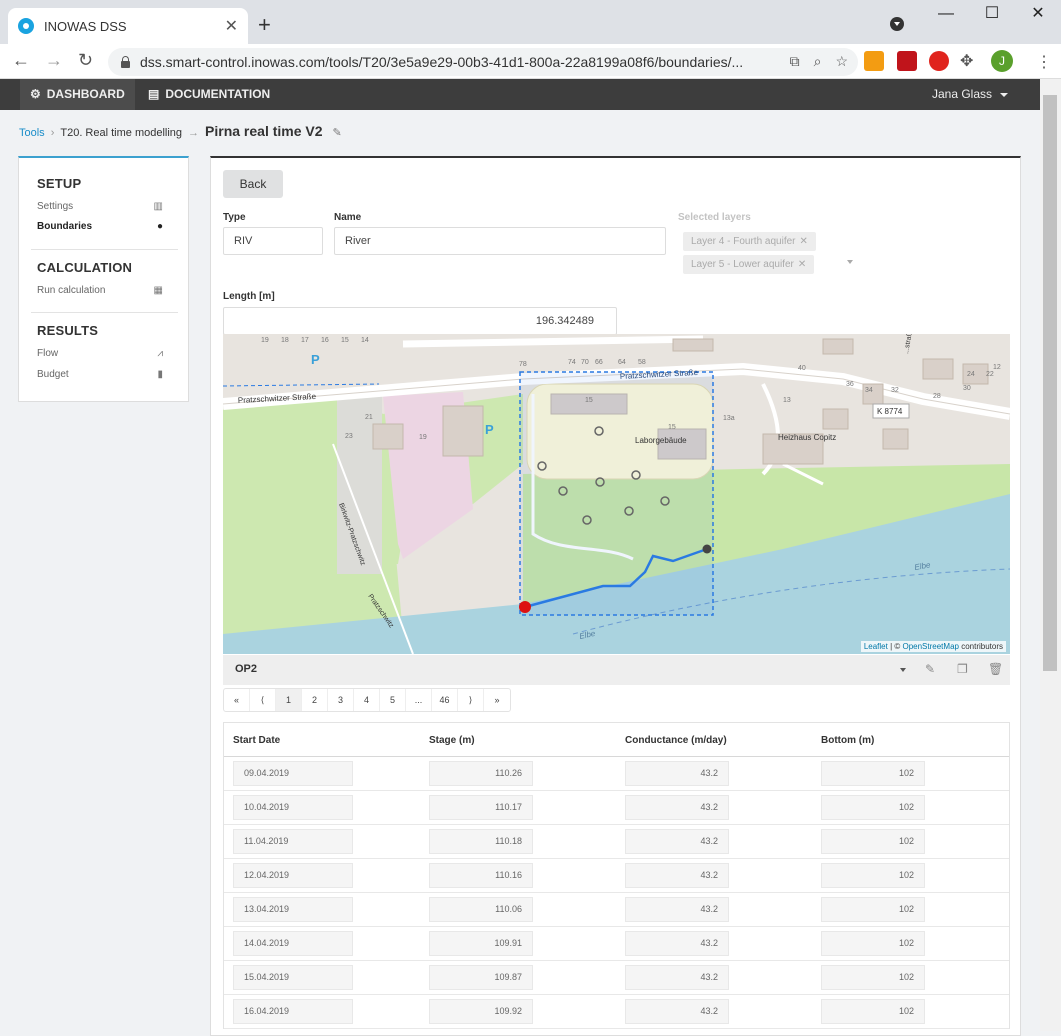 Image resolution: width=1061 pixels, height=1036 pixels. Describe the element at coordinates (100, 226) in the screenshot. I see `sidebar-item-boundaries: Boundaries ●` at that location.